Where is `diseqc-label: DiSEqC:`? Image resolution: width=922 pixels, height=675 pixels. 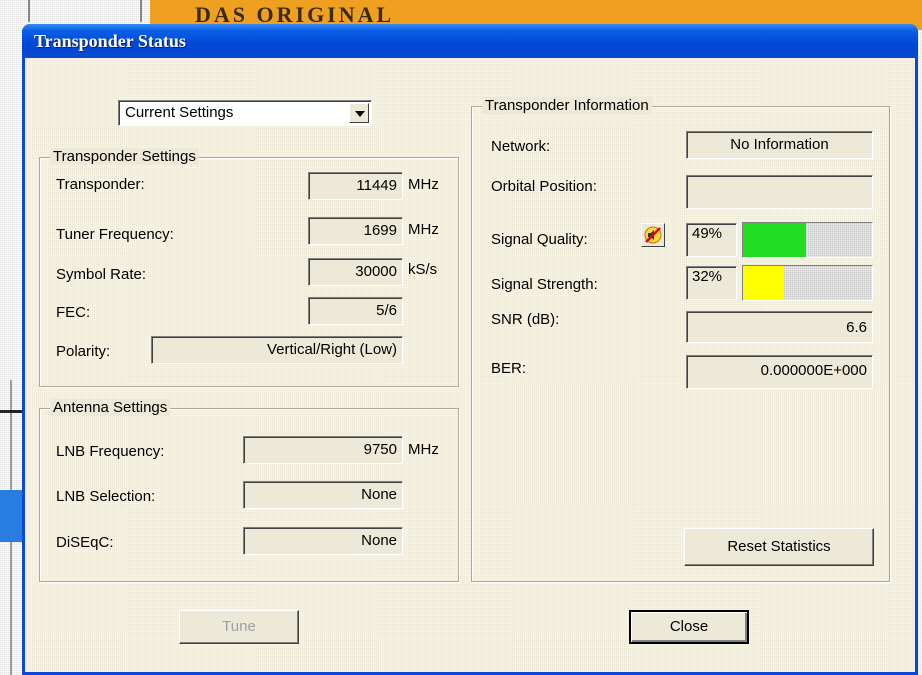
diseqc-label: DiSEqC: is located at coordinates (85, 542).